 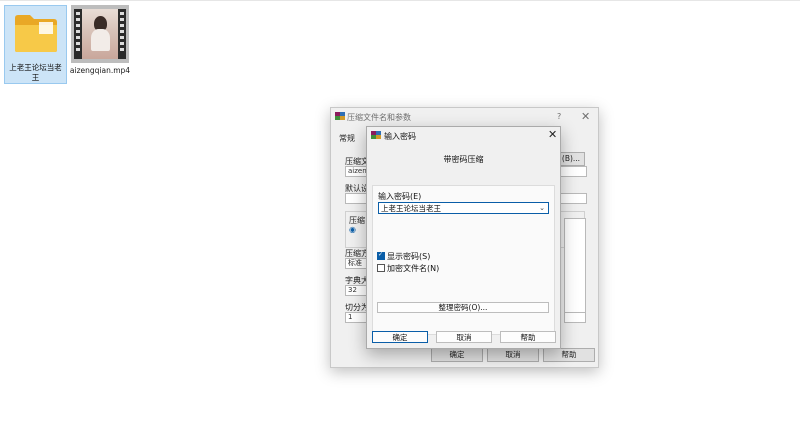 I want to click on encrypt-filenames-checkbox, so click(x=381, y=268).